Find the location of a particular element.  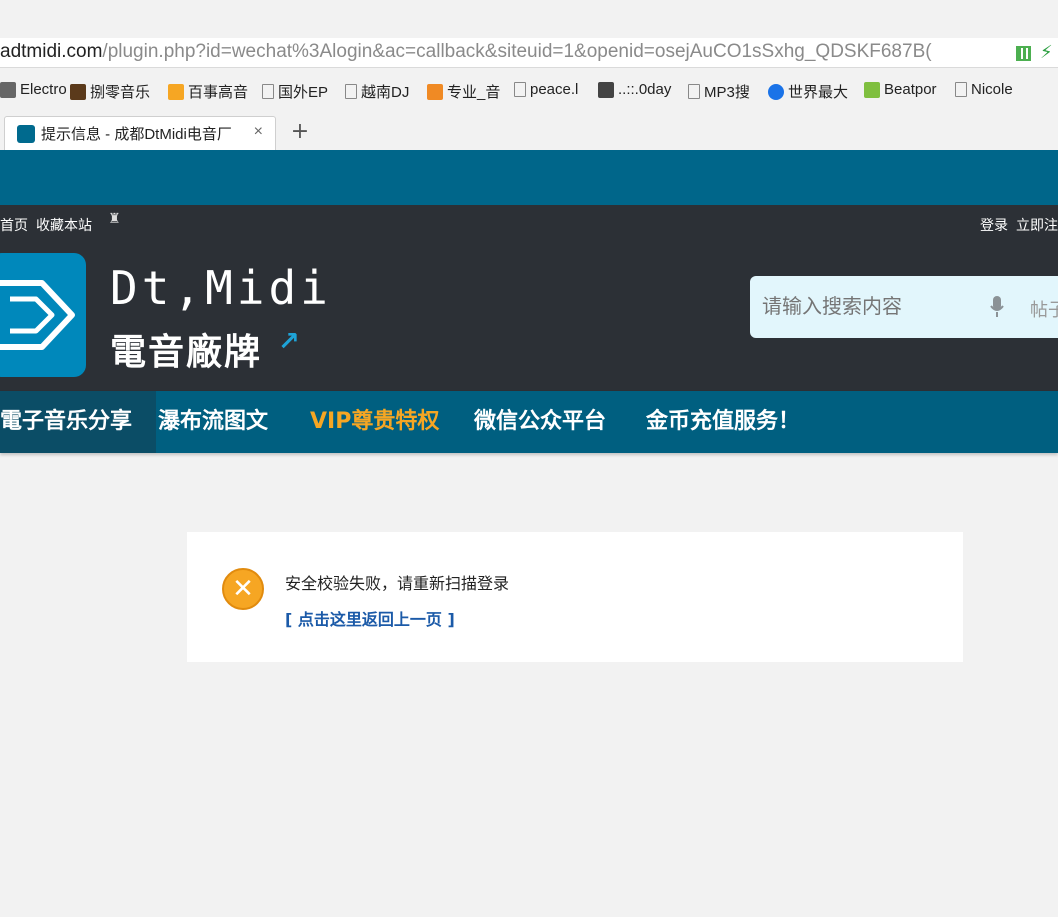

headphones-icon is located at coordinates (606, 89).